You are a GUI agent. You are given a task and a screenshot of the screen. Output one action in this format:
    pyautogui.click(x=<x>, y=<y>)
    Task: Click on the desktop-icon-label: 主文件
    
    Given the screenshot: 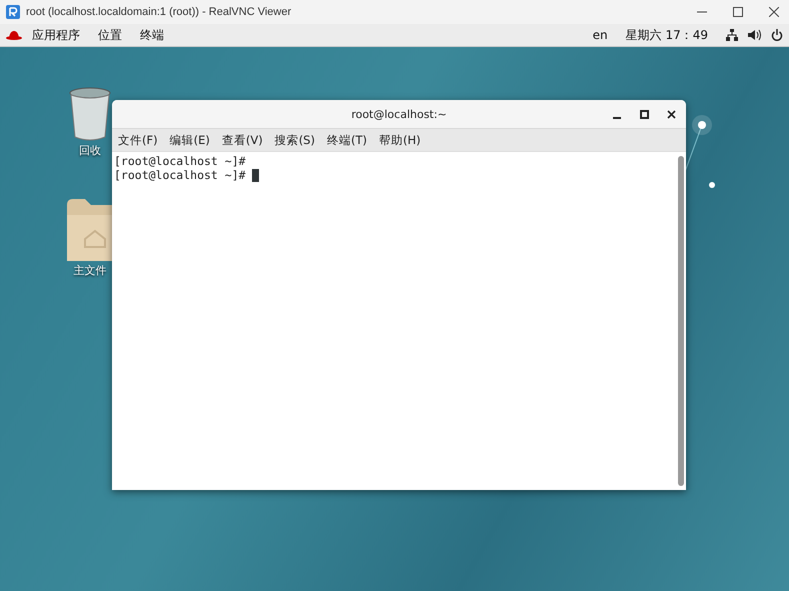 What is the action you would take?
    pyautogui.click(x=90, y=270)
    